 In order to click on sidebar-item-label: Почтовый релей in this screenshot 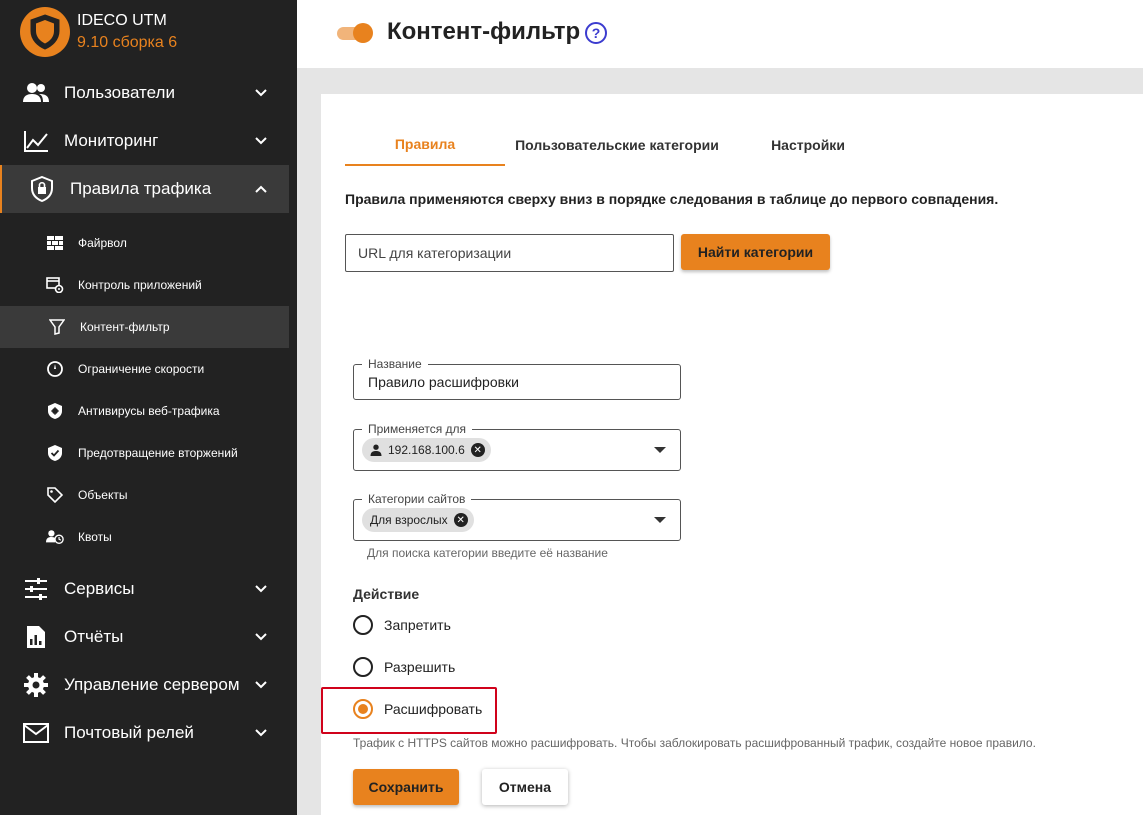, I will do `click(129, 732)`.